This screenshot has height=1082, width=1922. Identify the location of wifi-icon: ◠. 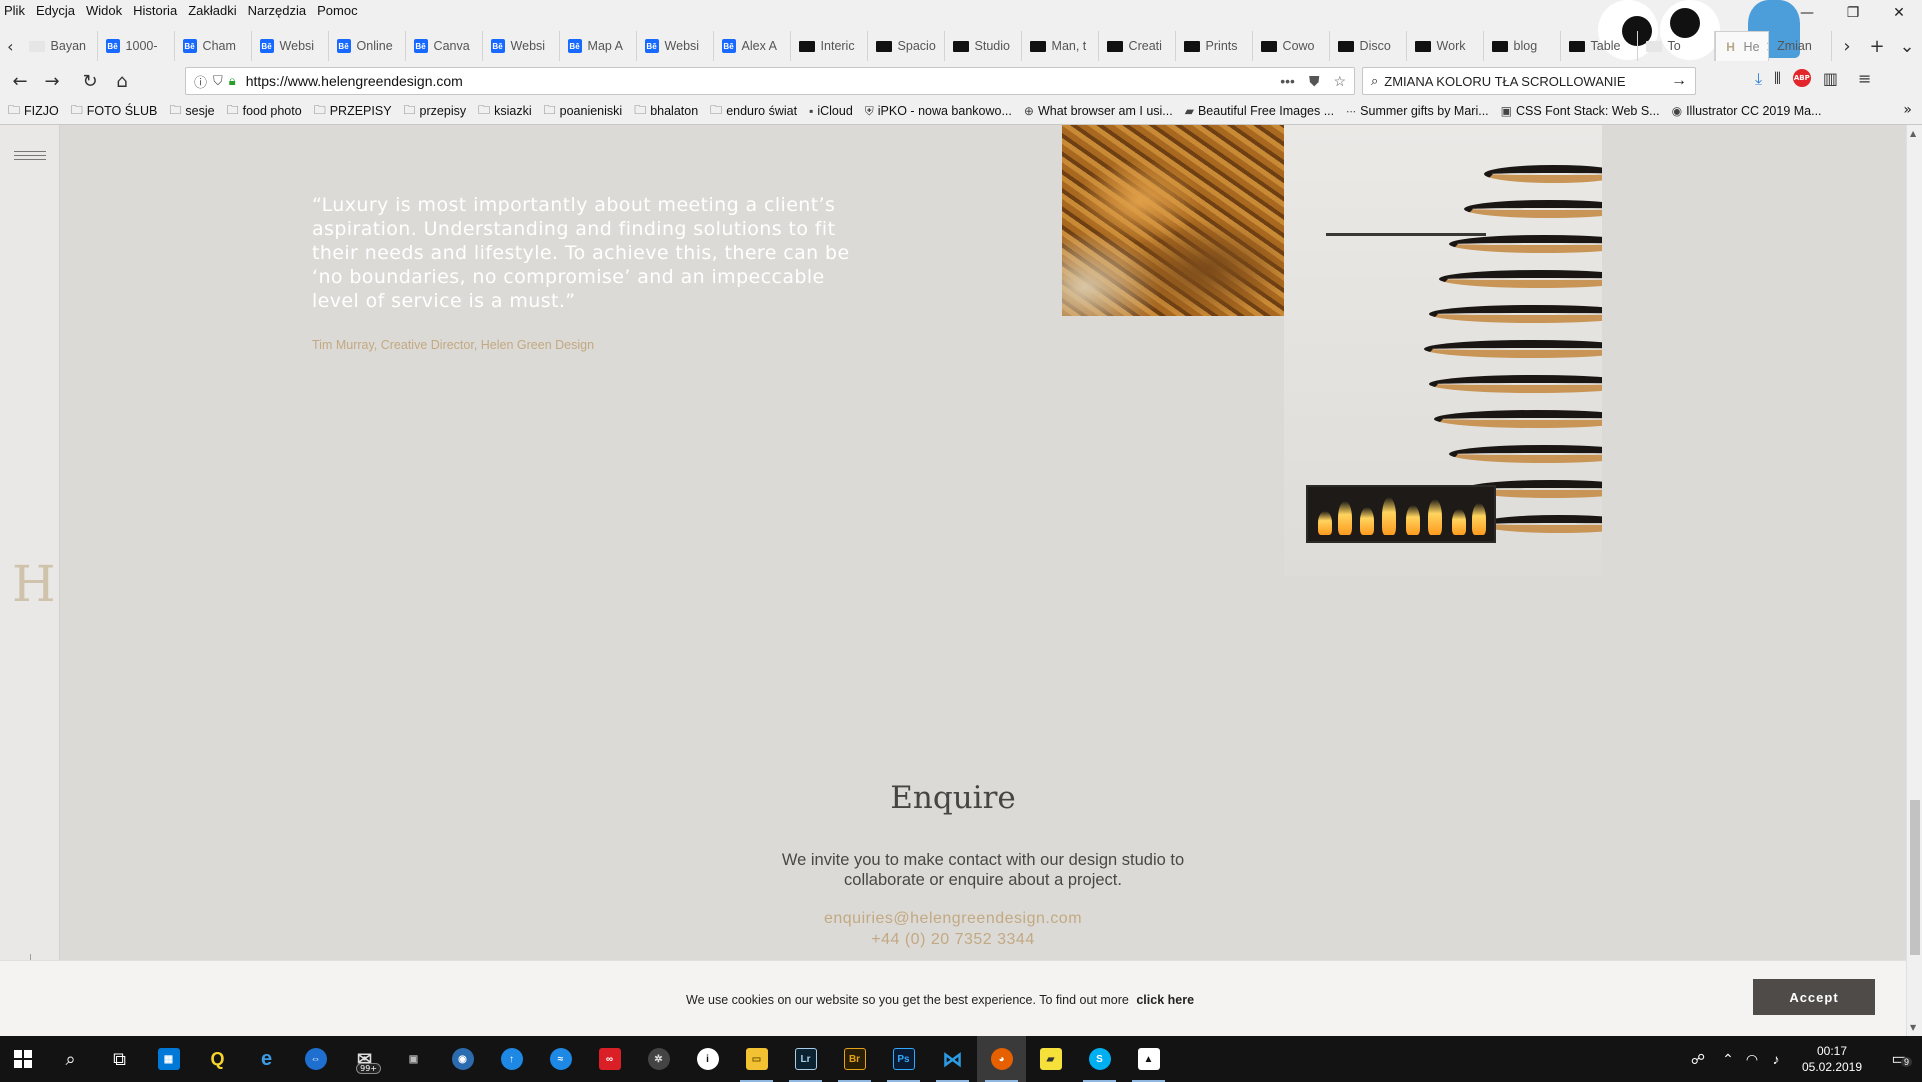
(1752, 1059).